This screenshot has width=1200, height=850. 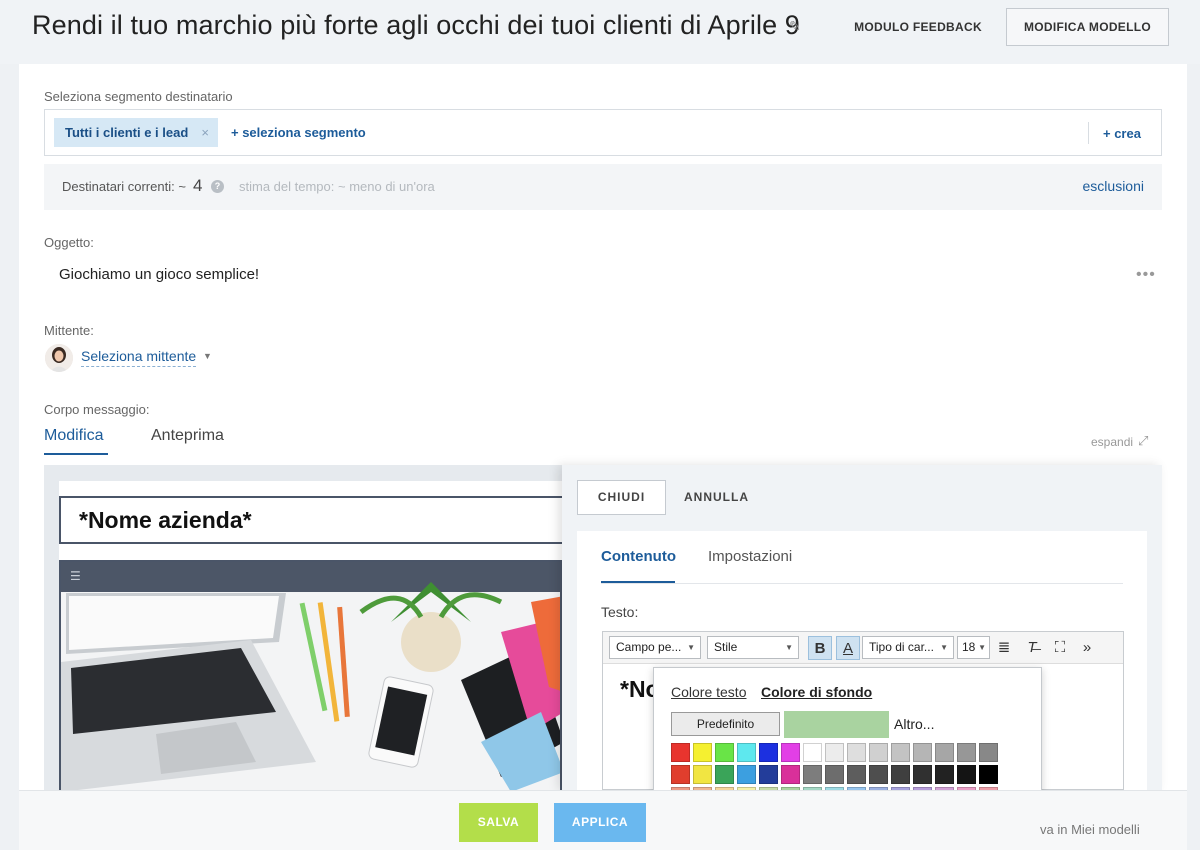 I want to click on body-label: Corpo messaggio:, so click(x=97, y=409).